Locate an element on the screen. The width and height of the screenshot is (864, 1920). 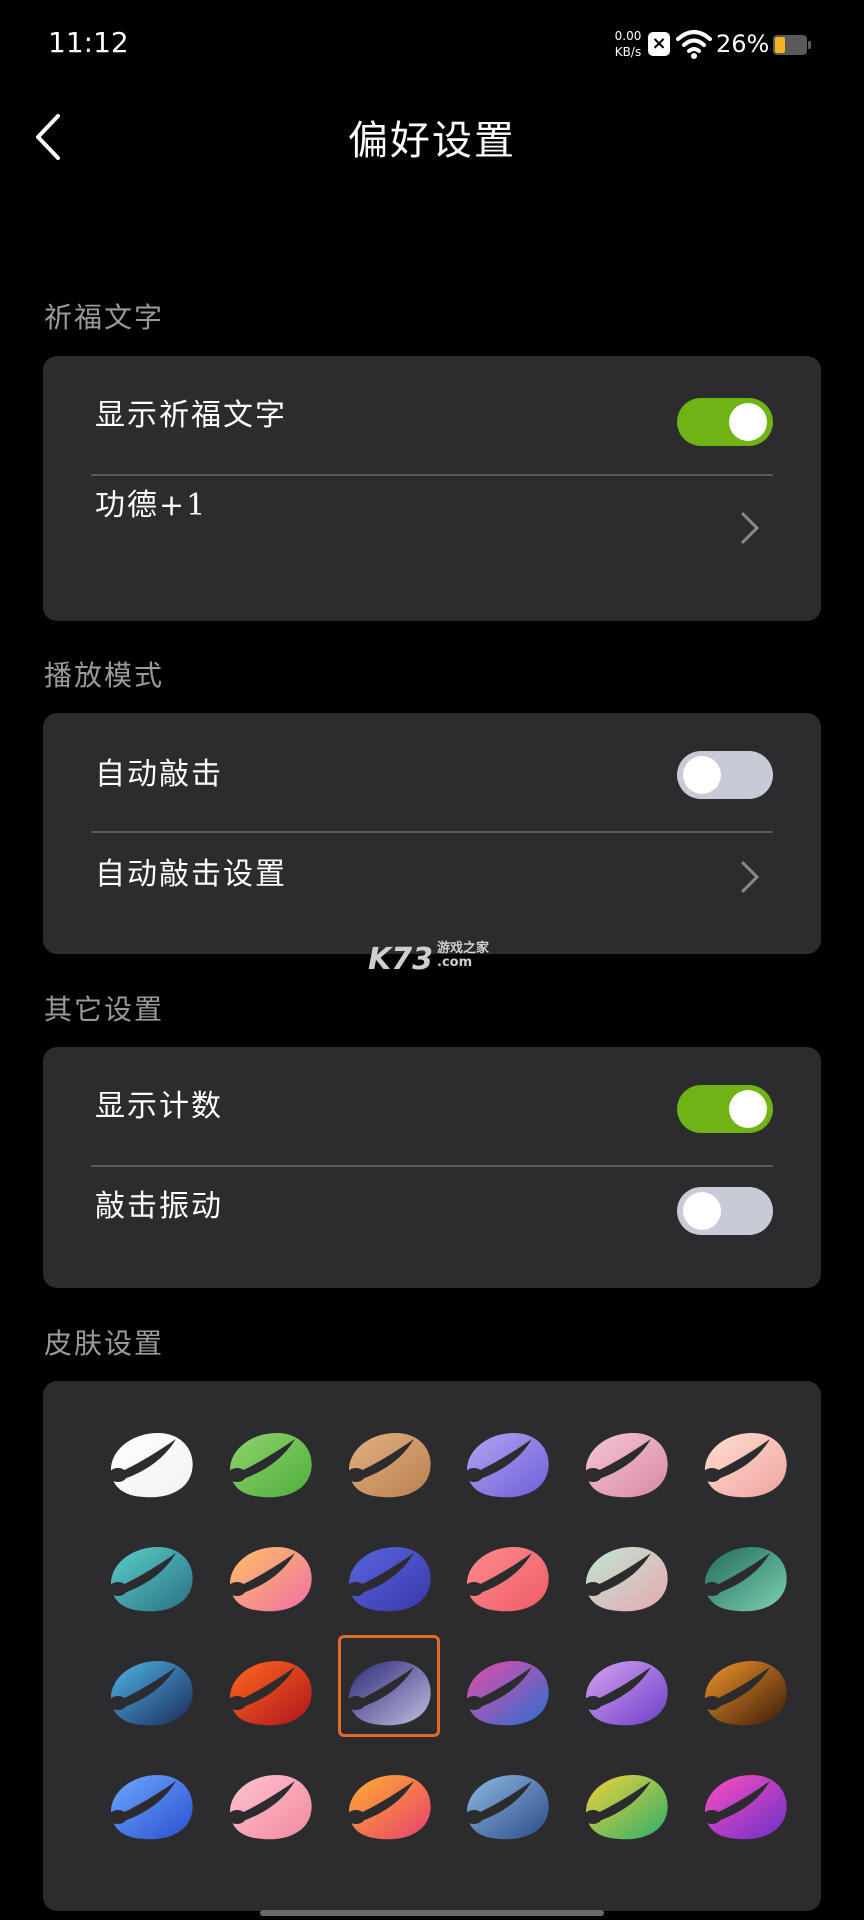
skin-option-ocean-art is located at coordinates (150, 1693).